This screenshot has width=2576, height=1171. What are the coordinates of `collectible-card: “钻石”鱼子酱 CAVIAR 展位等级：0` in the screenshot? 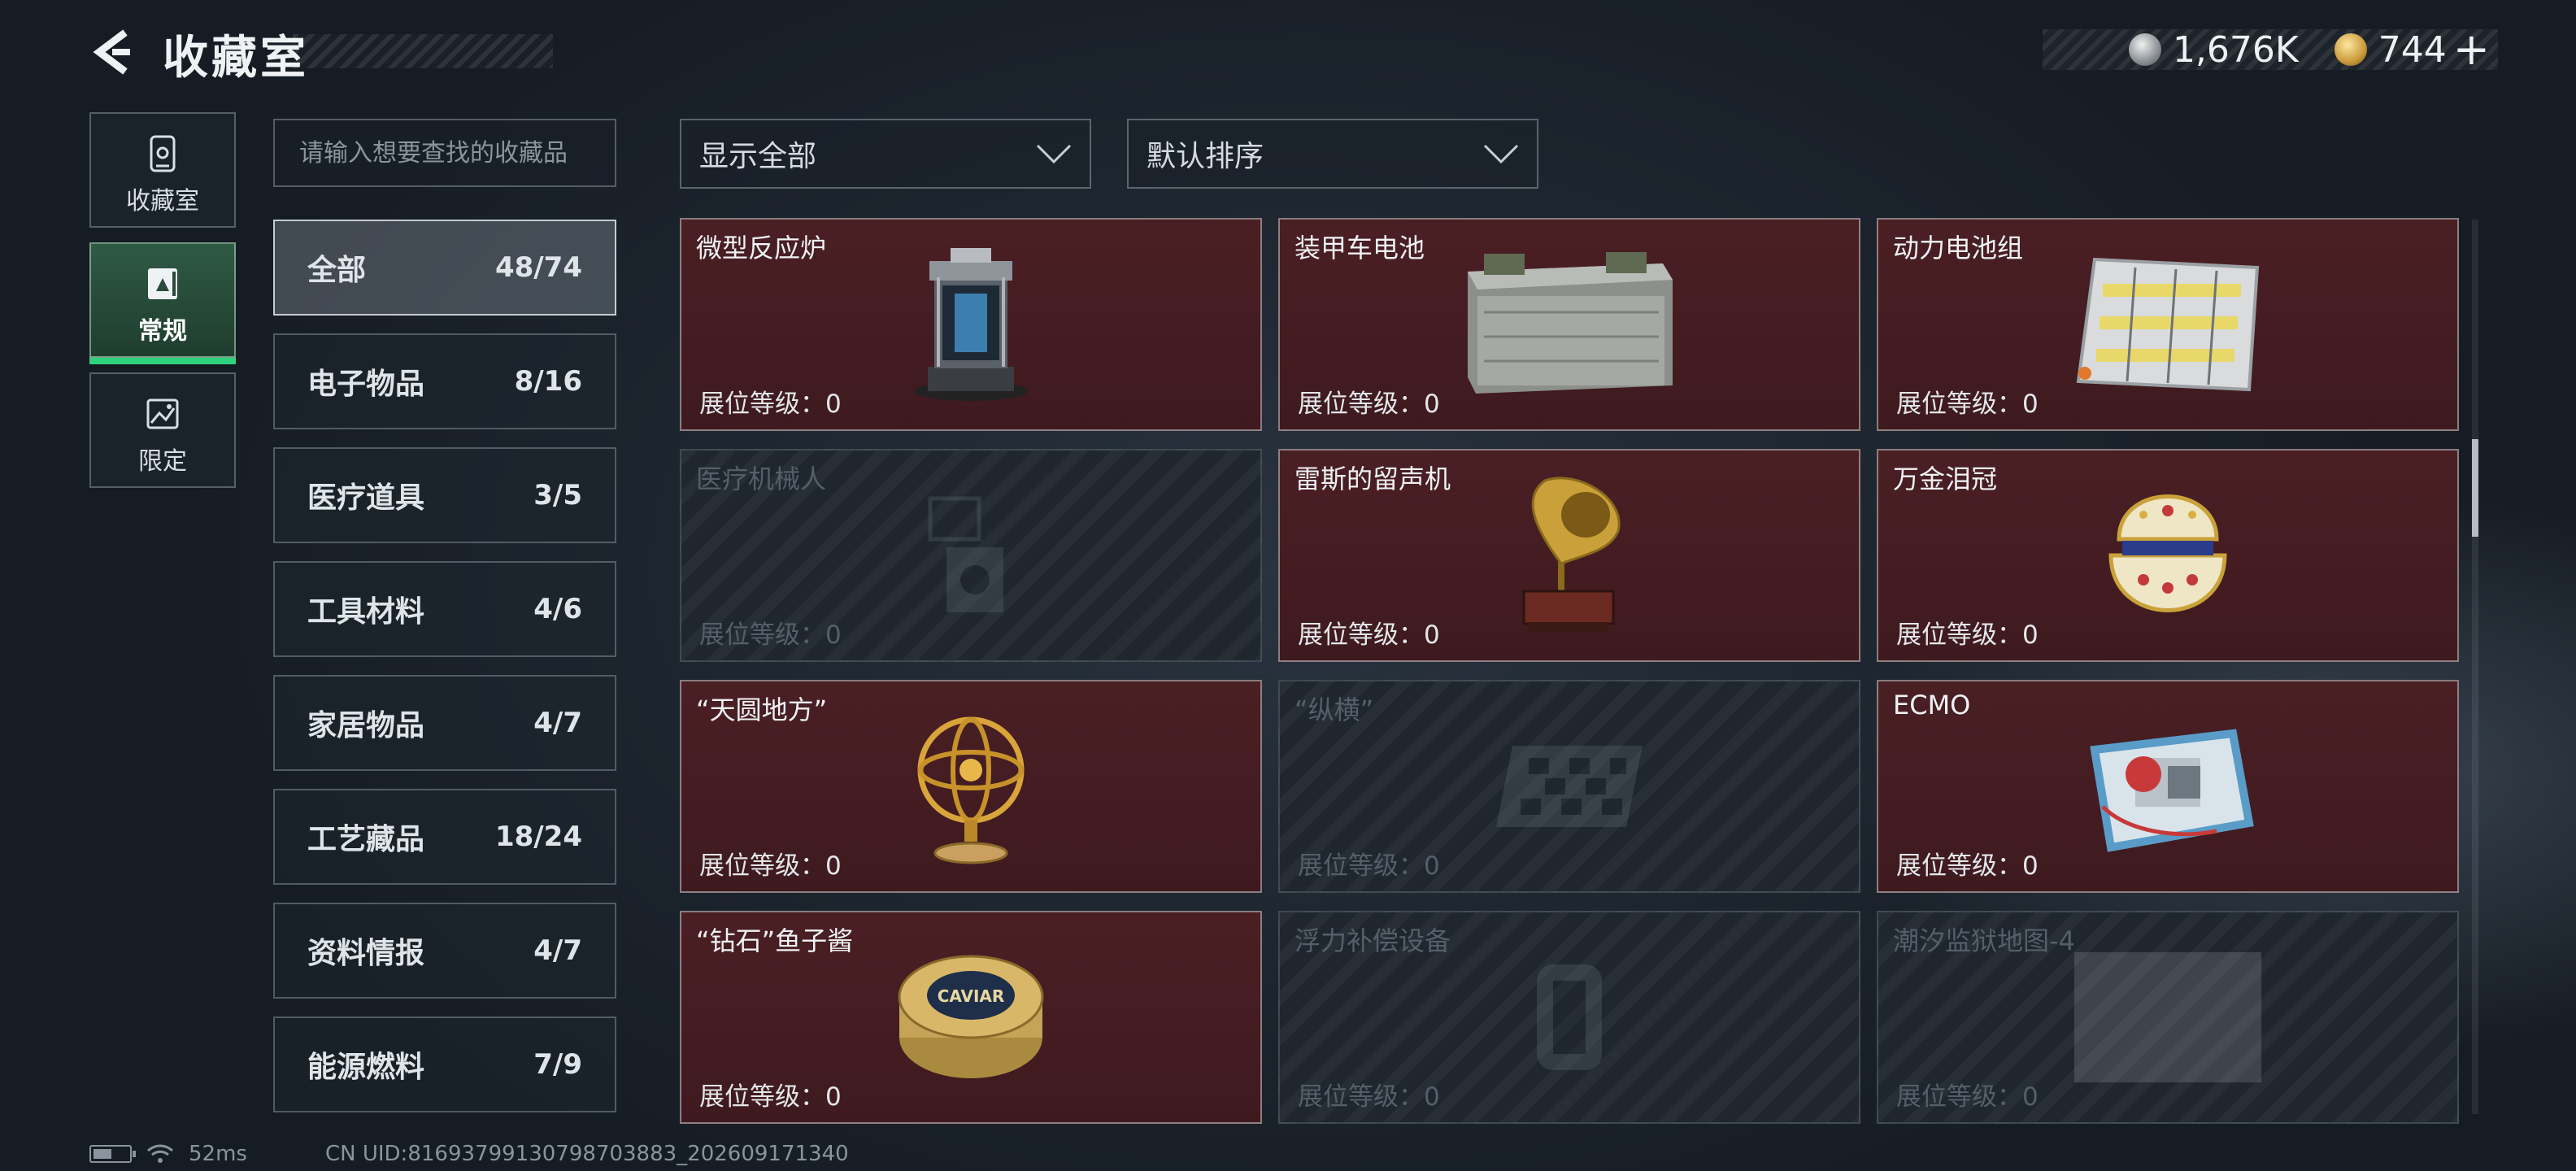 It's located at (971, 1017).